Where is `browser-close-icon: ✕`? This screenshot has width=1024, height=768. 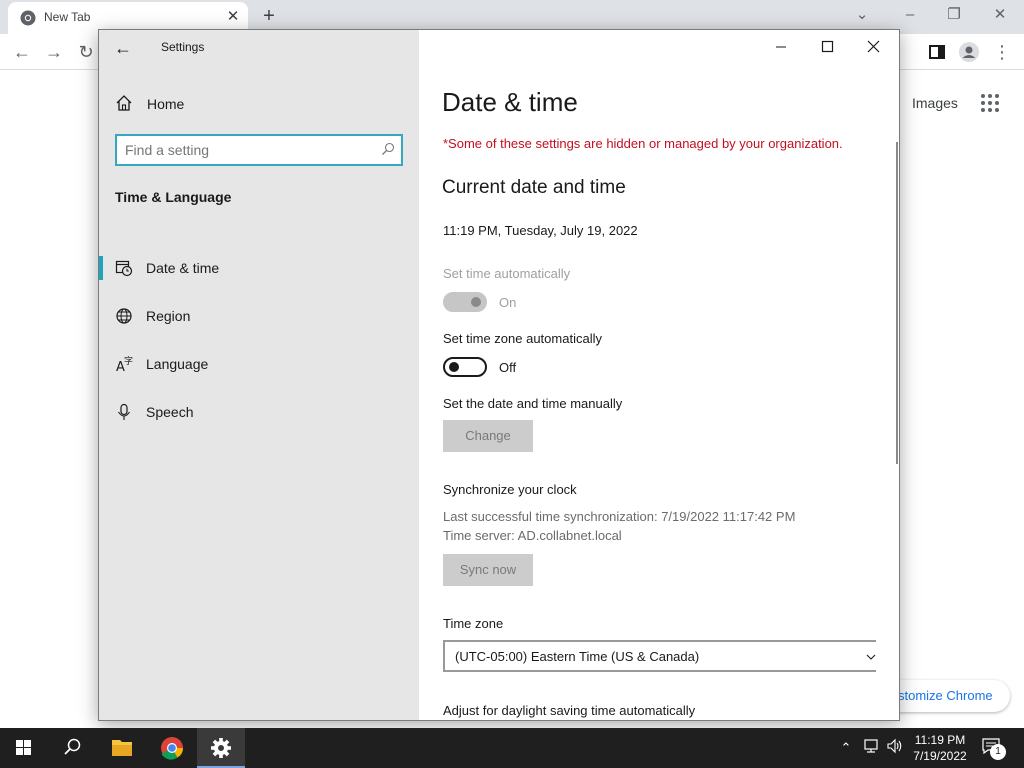
browser-close-icon: ✕ is located at coordinates (1000, 15).